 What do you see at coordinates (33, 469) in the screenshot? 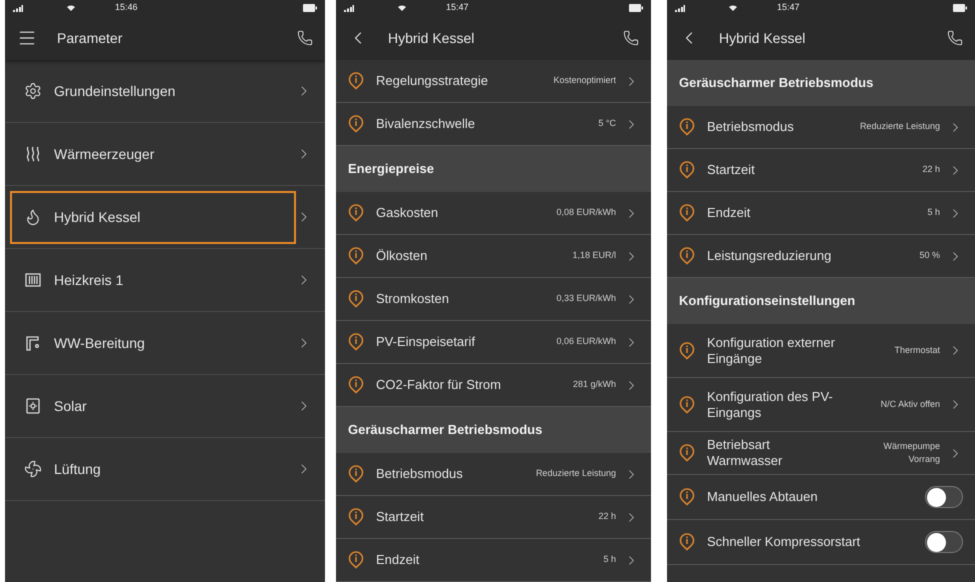
I see `fan-icon` at bounding box center [33, 469].